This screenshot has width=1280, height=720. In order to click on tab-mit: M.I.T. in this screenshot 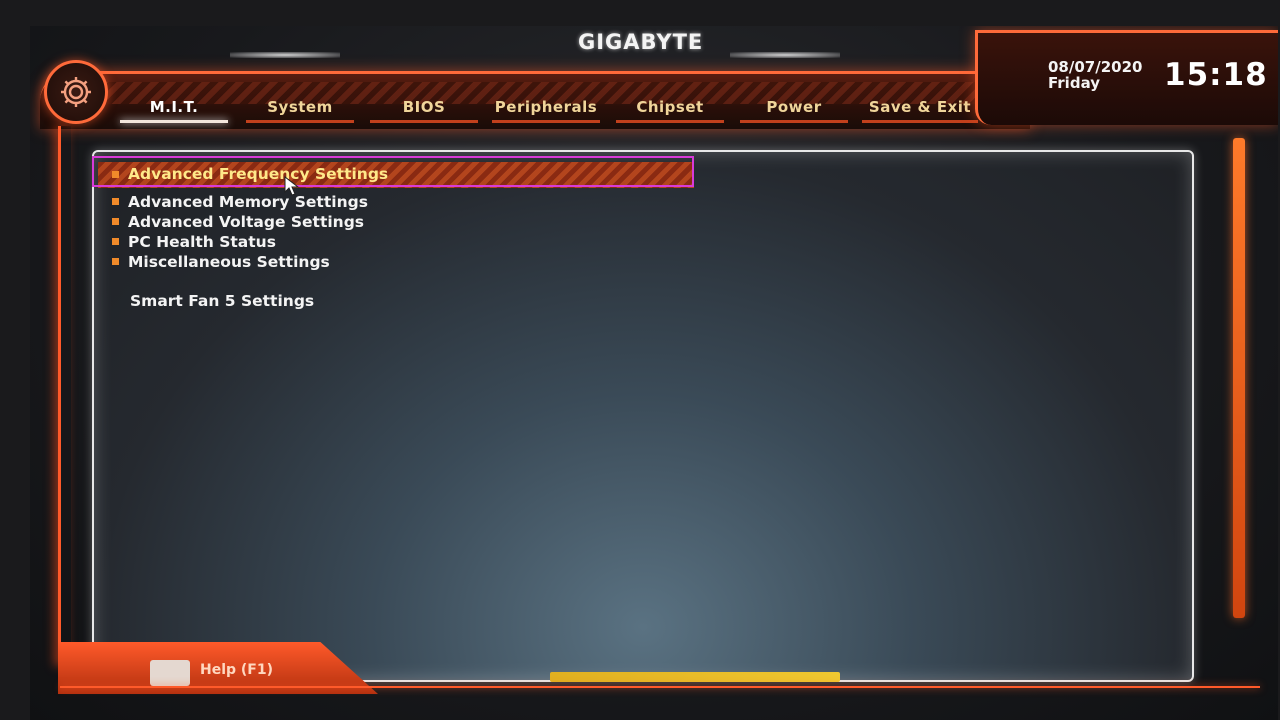, I will do `click(174, 108)`.